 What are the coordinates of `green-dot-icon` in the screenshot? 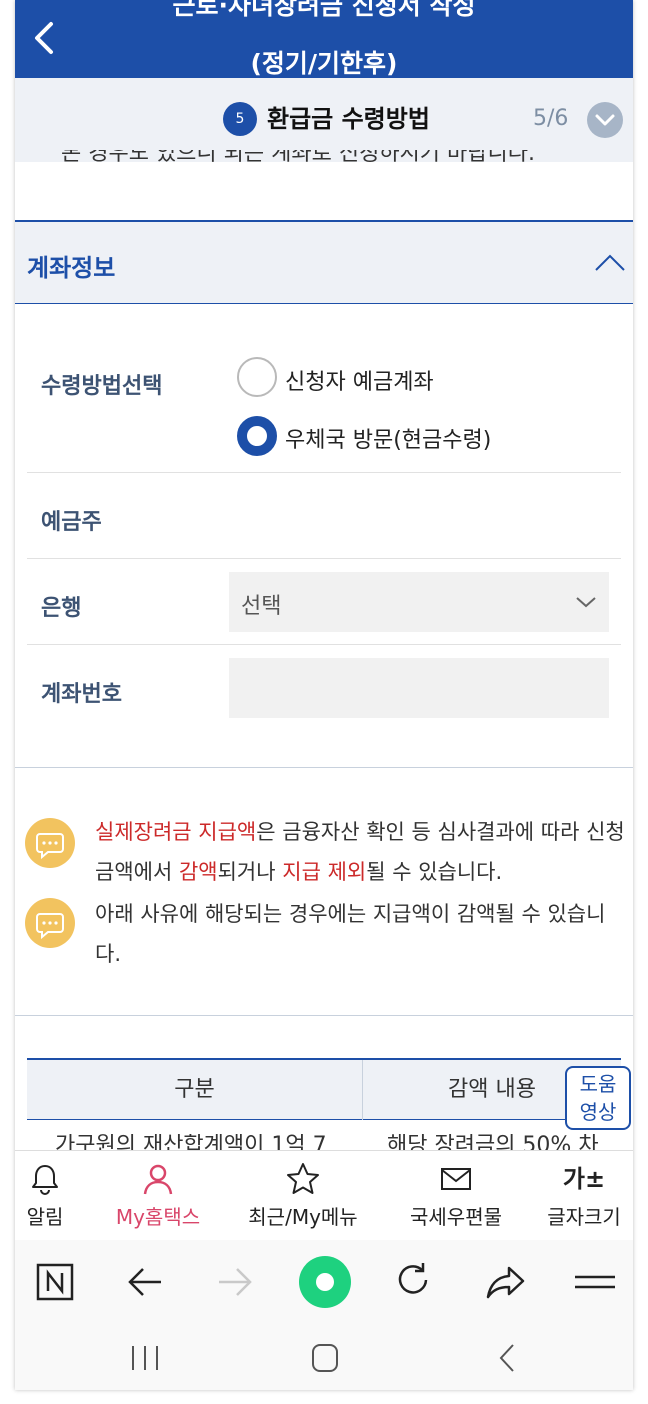 It's located at (325, 1282).